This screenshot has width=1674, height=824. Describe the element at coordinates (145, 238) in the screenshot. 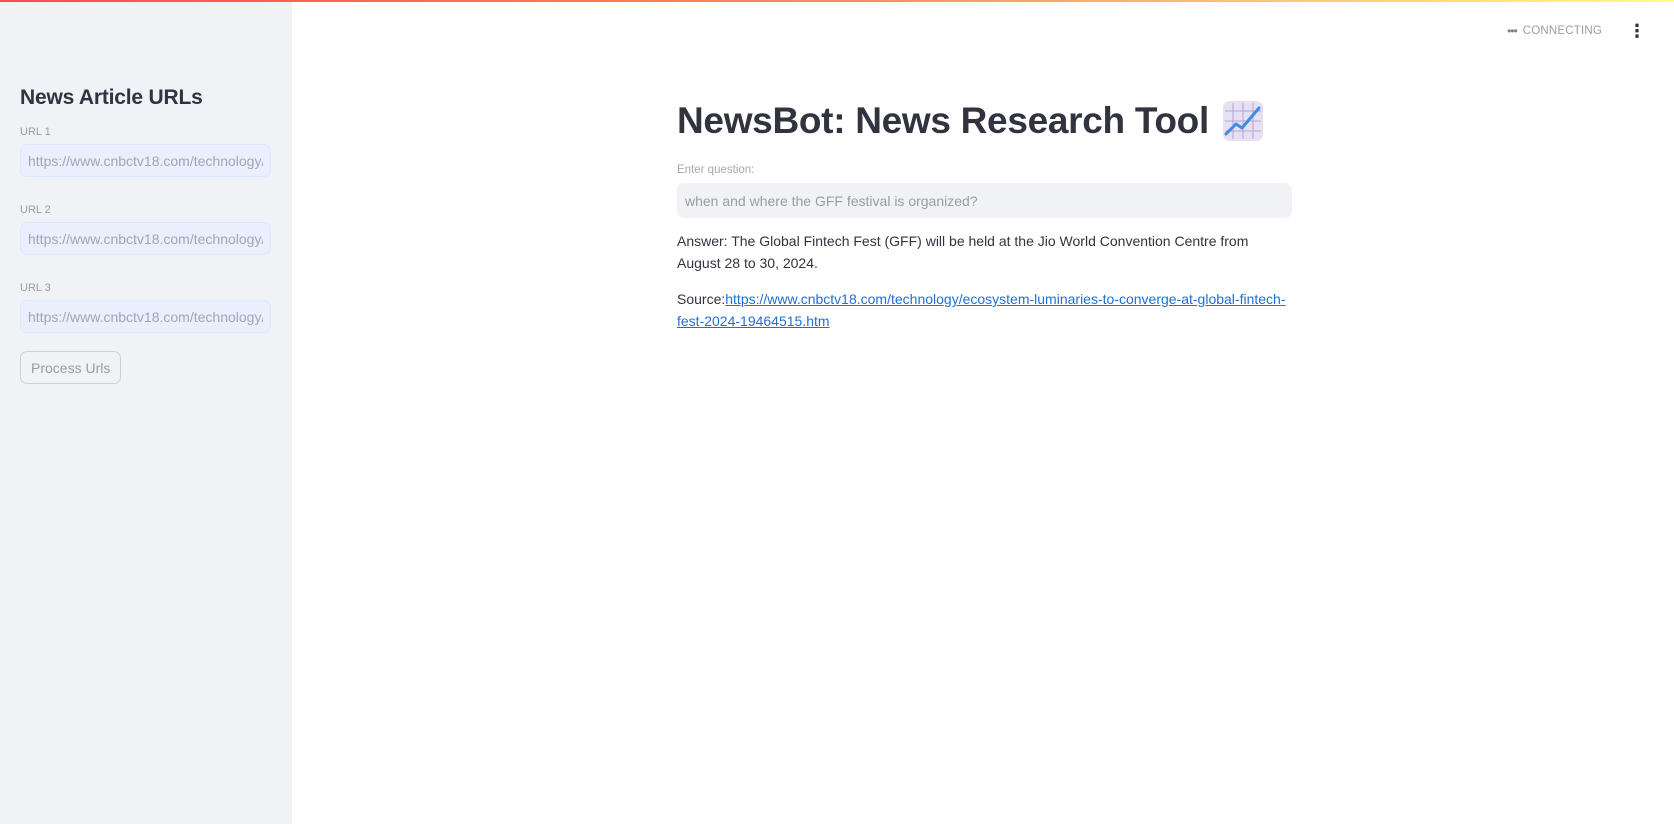

I see `url-2-input` at that location.